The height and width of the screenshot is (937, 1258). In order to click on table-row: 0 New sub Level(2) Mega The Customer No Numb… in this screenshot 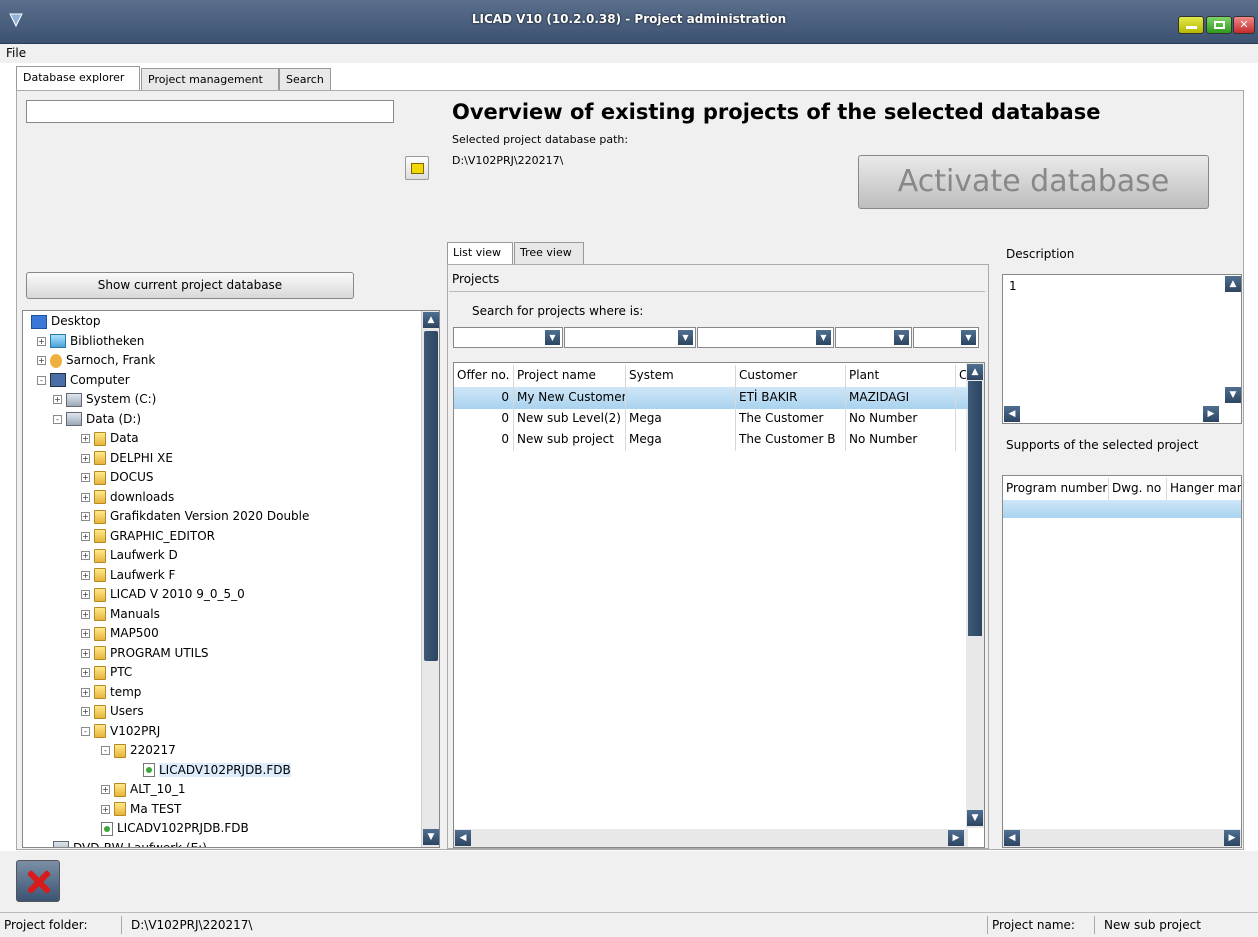, I will do `click(711, 419)`.